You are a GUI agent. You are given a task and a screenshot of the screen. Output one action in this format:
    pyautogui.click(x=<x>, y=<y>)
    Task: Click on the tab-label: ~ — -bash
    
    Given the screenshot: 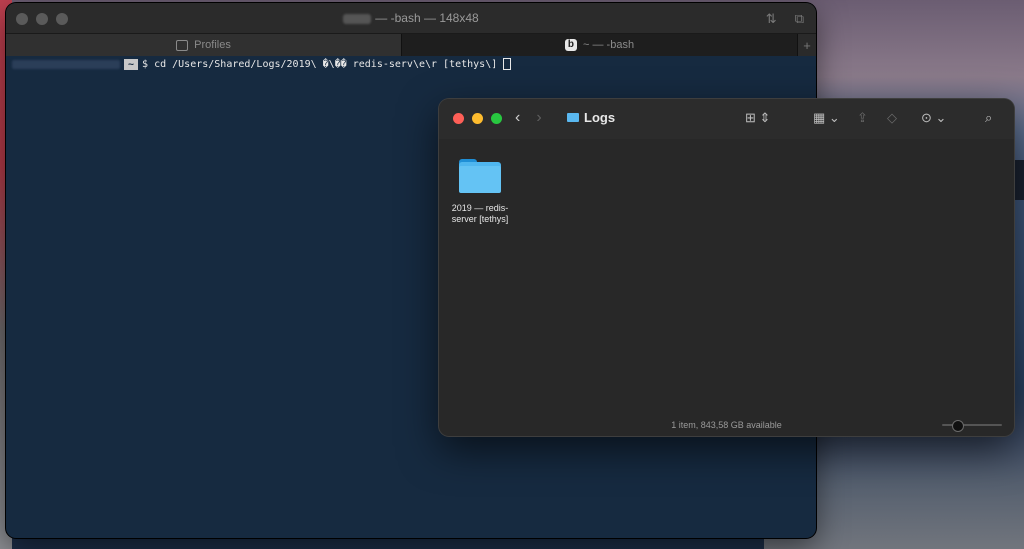 What is the action you would take?
    pyautogui.click(x=609, y=45)
    